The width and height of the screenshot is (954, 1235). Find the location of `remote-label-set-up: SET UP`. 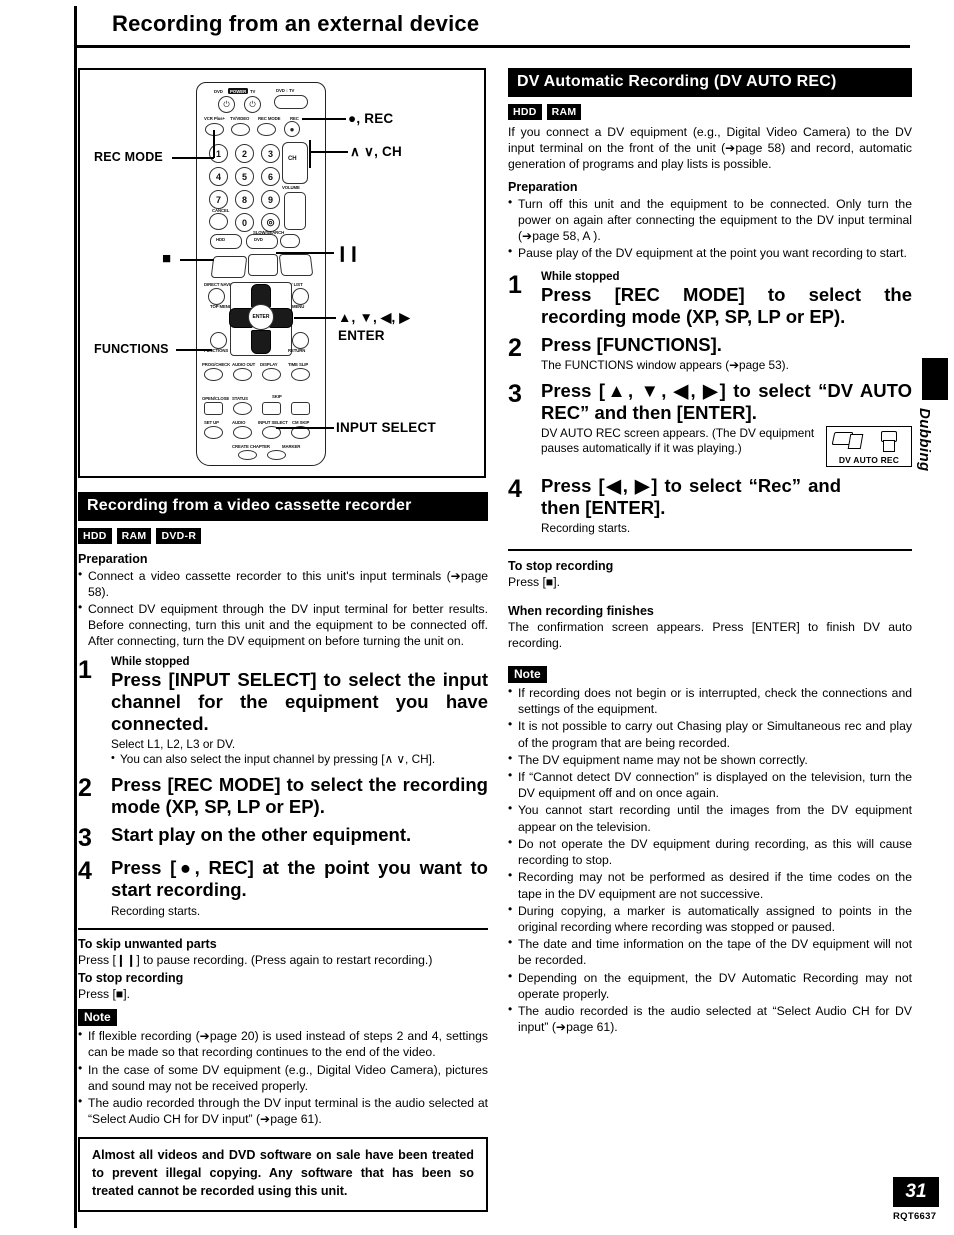

remote-label-set-up: SET UP is located at coordinates (211, 422).